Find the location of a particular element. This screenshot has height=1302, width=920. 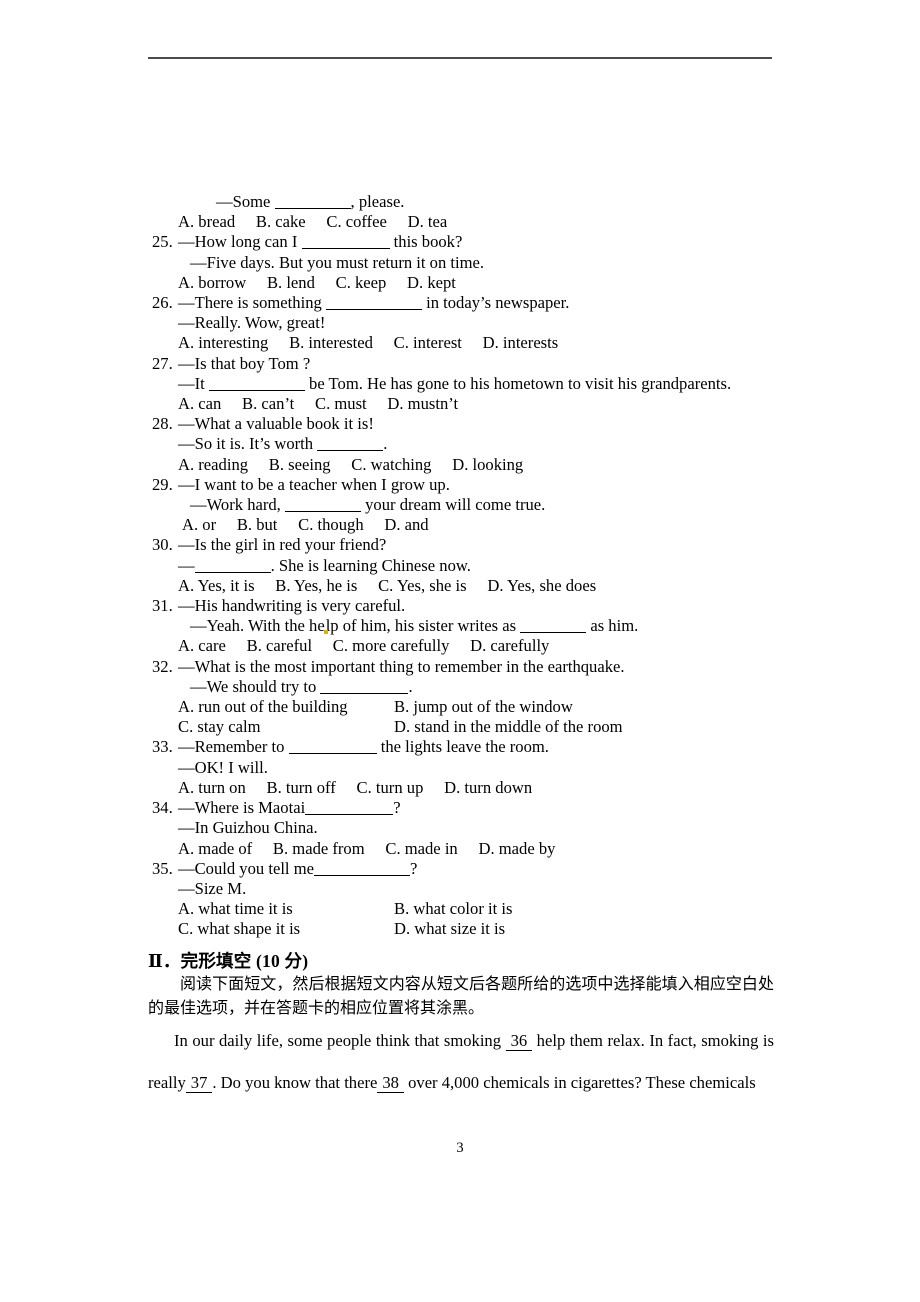

question-stem: —Some , please. is located at coordinates (472, 202).